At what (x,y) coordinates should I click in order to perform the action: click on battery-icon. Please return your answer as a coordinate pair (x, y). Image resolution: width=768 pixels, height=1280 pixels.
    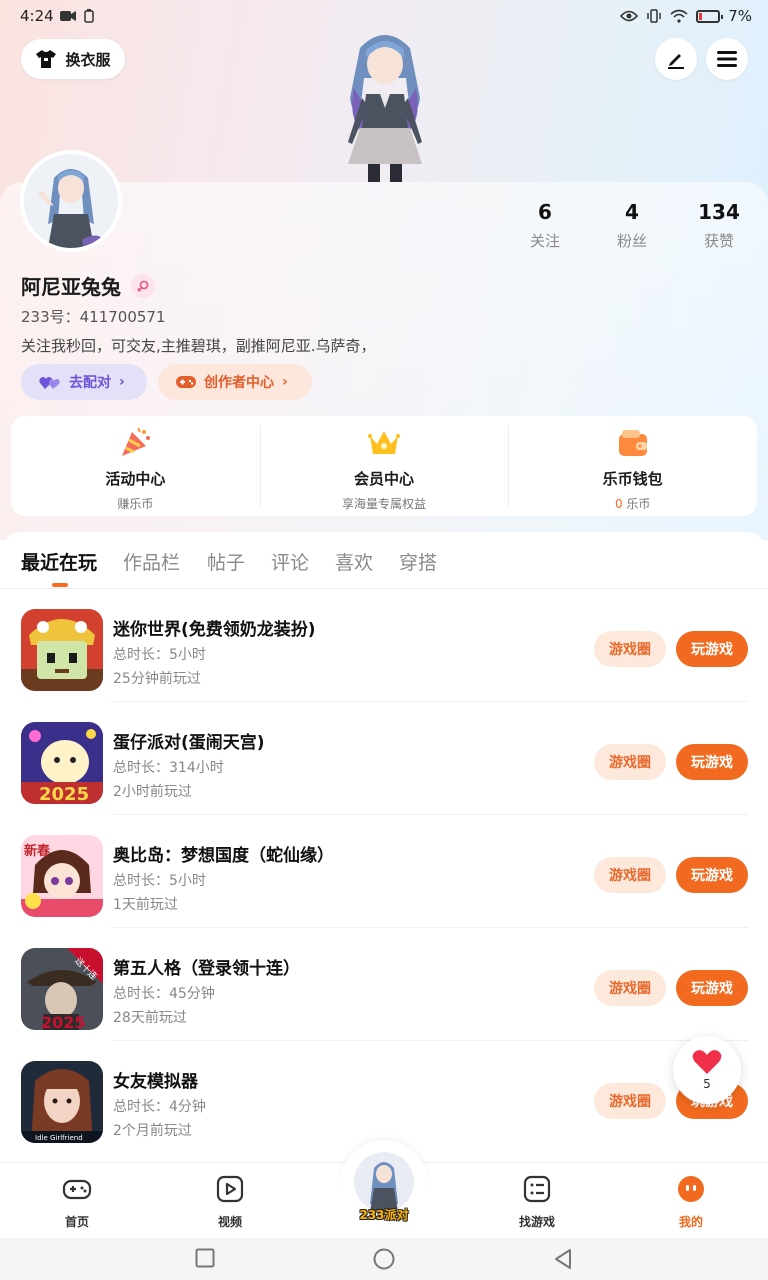
    Looking at the image, I should click on (710, 16).